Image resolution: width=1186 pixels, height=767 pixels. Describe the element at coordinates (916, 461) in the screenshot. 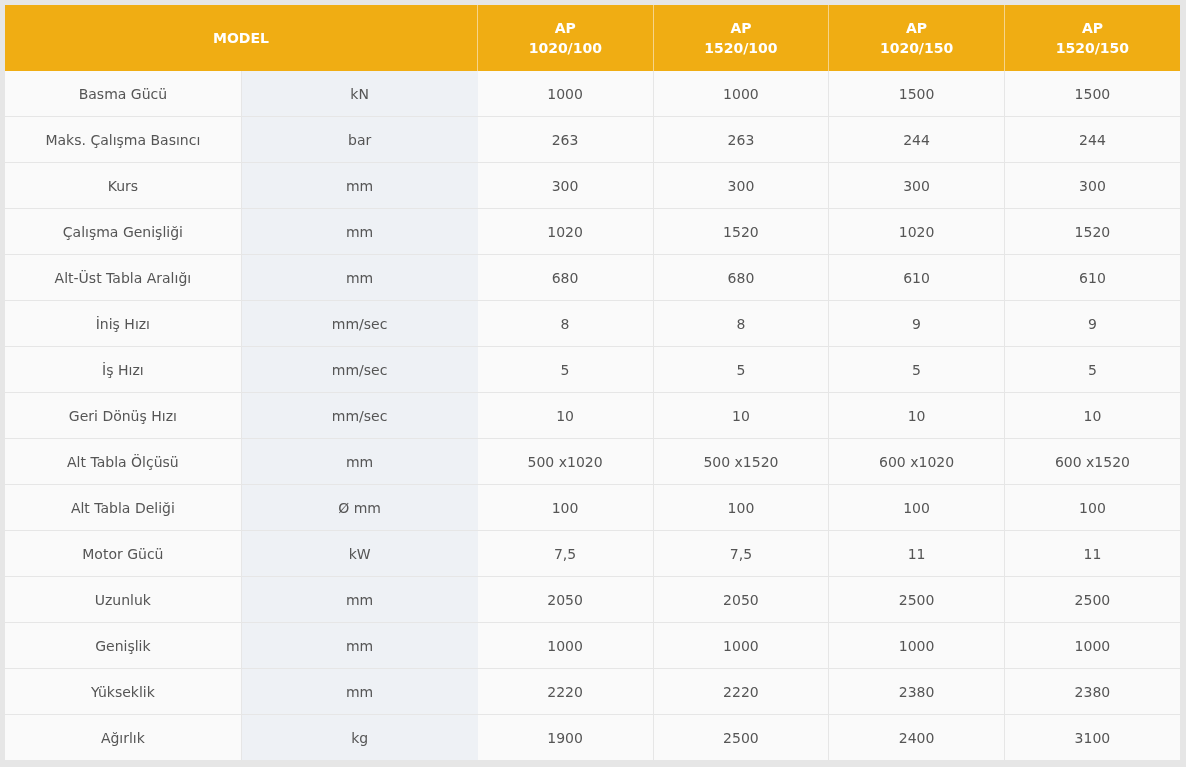

I see `table-cell: 600 x1020` at that location.